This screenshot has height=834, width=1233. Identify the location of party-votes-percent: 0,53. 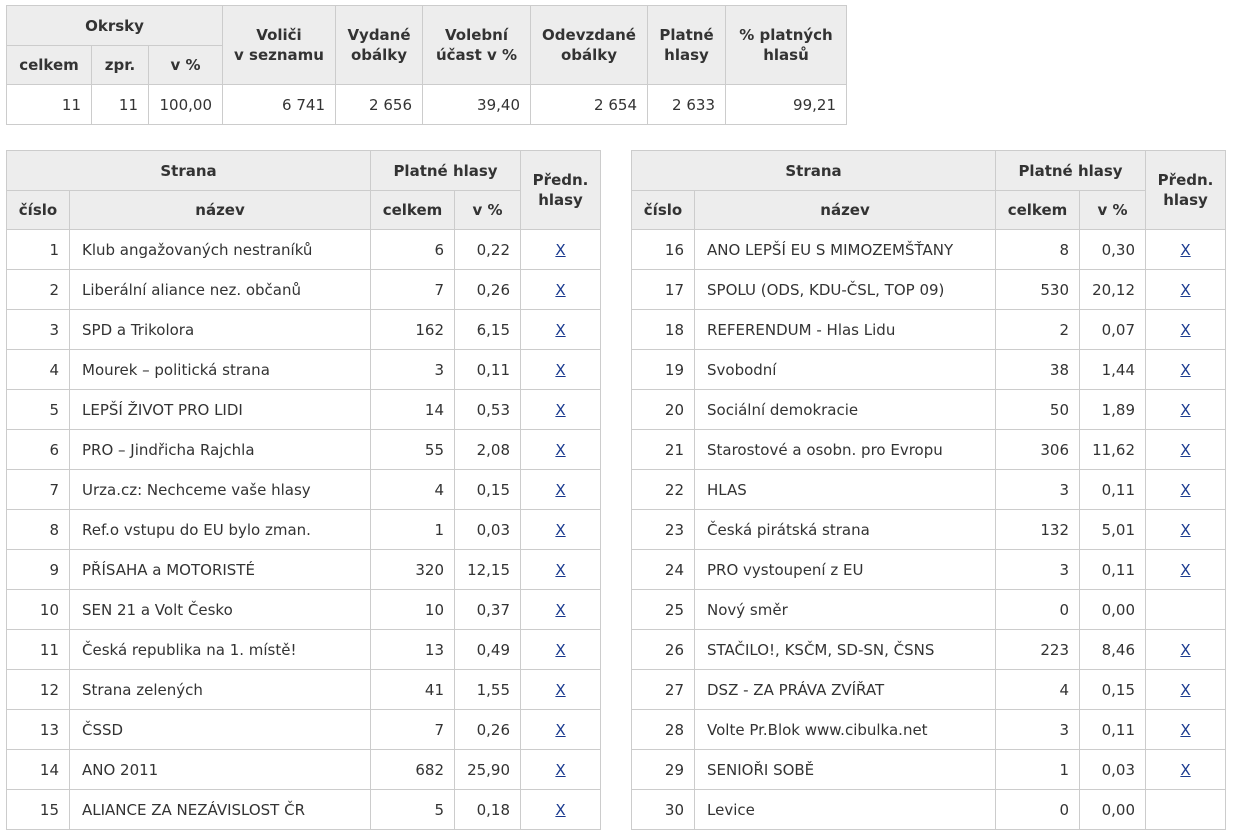
(488, 409).